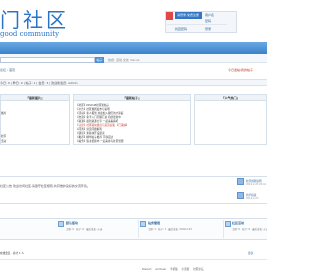  Describe the element at coordinates (170, 229) in the screenshot. I see `forum-meta: 主题: 1 · 帖子: 1 · 最后发表: 2019-2-23` at that location.